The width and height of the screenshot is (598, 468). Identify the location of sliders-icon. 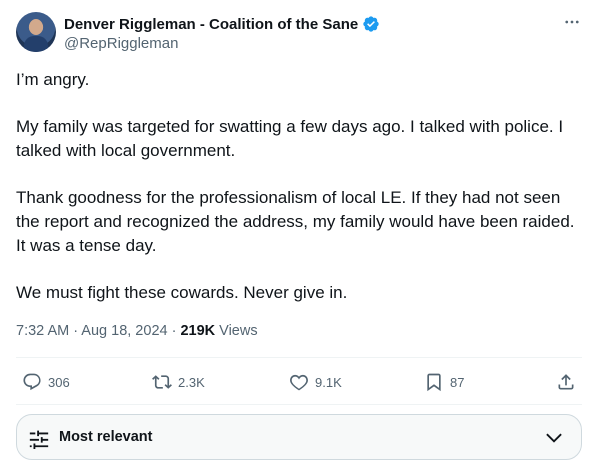
(39, 439).